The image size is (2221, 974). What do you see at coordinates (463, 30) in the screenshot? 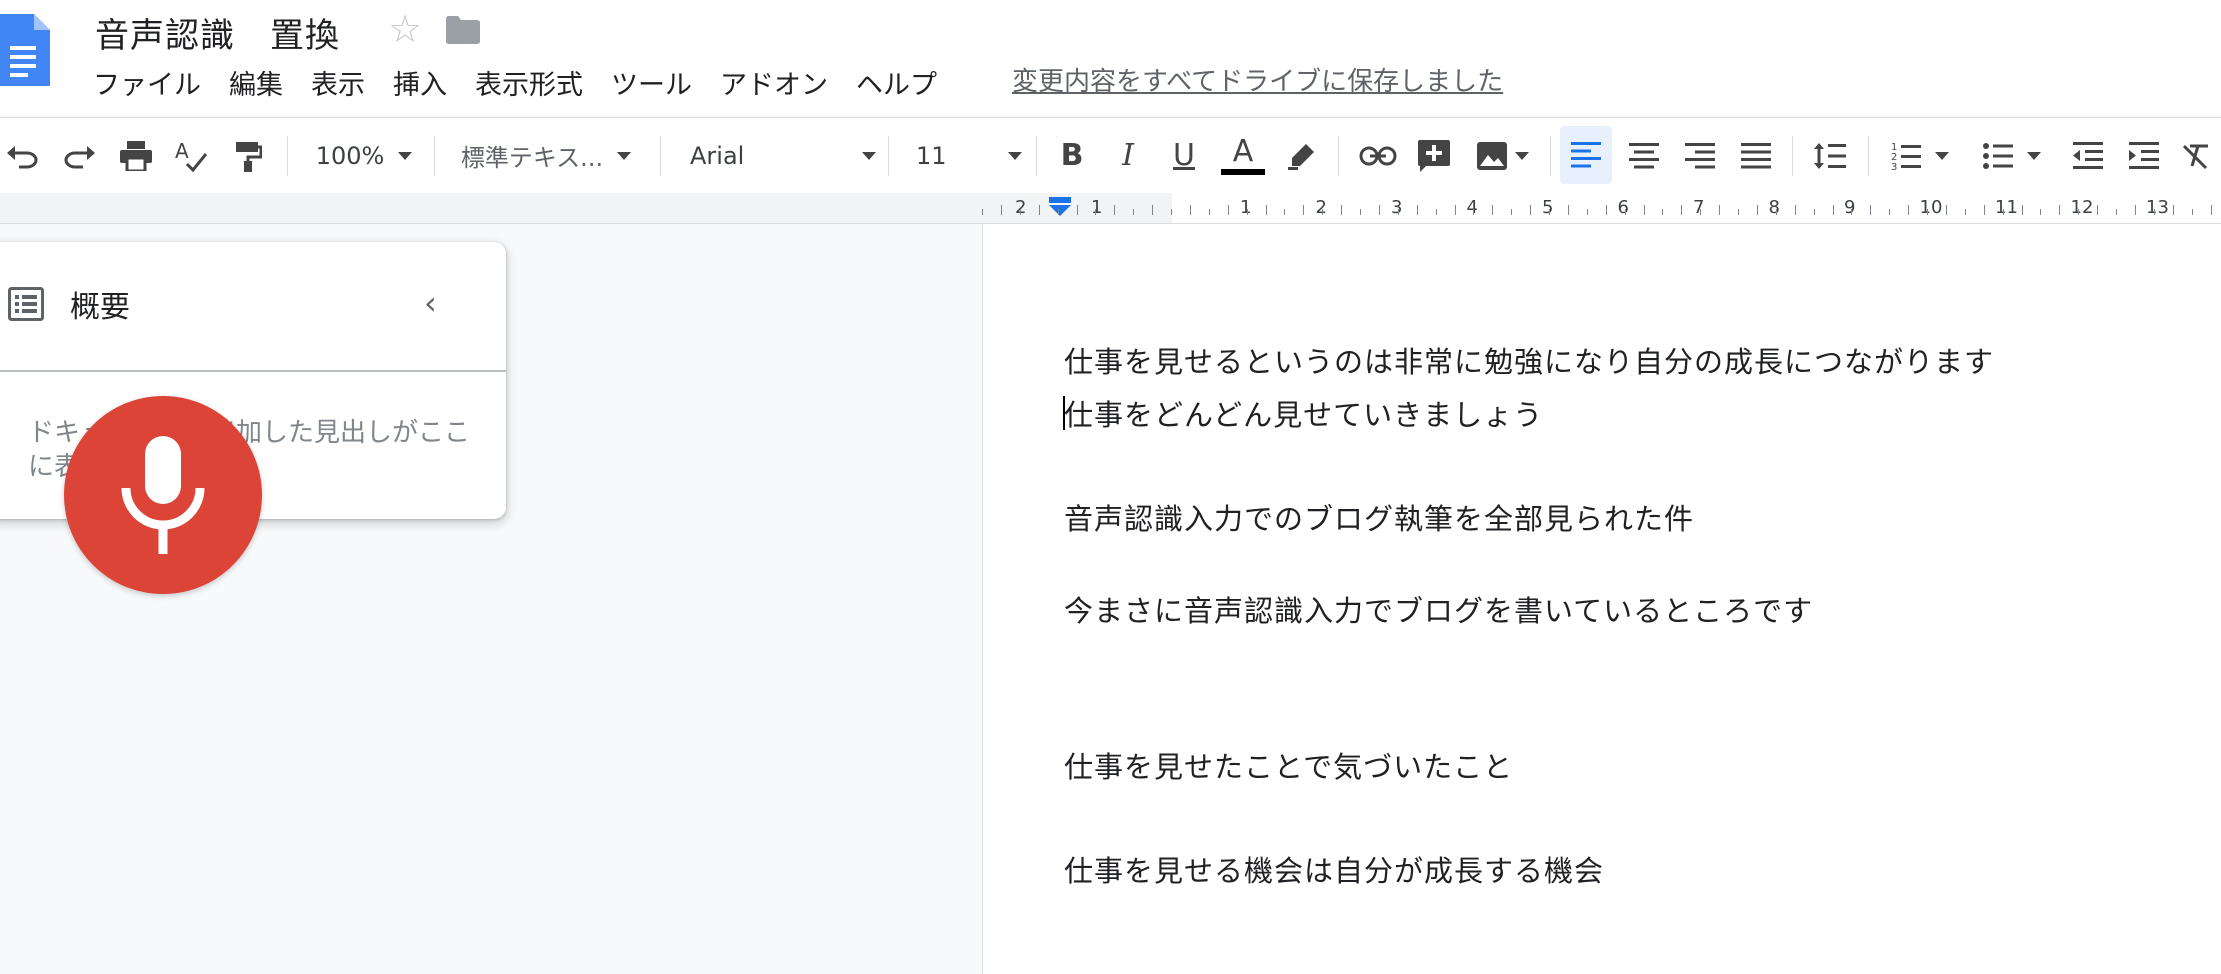
I see `folder-icon` at bounding box center [463, 30].